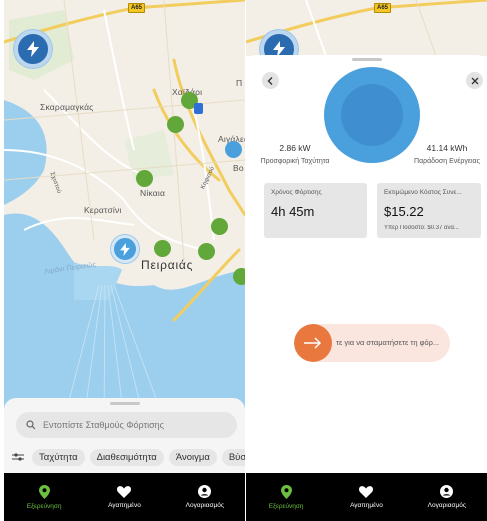  I want to click on selected-charging-pin, so click(125, 249).